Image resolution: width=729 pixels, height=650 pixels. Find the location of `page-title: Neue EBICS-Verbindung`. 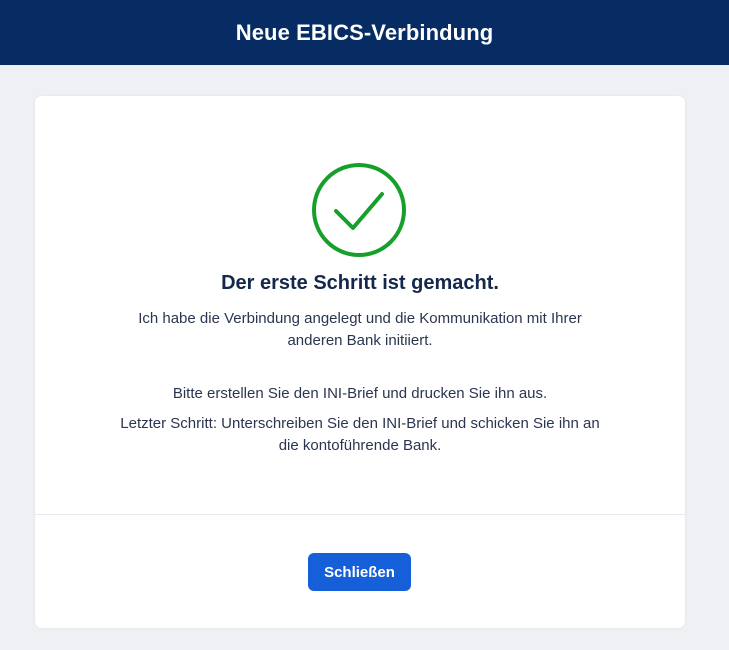

page-title: Neue EBICS-Verbindung is located at coordinates (364, 32).